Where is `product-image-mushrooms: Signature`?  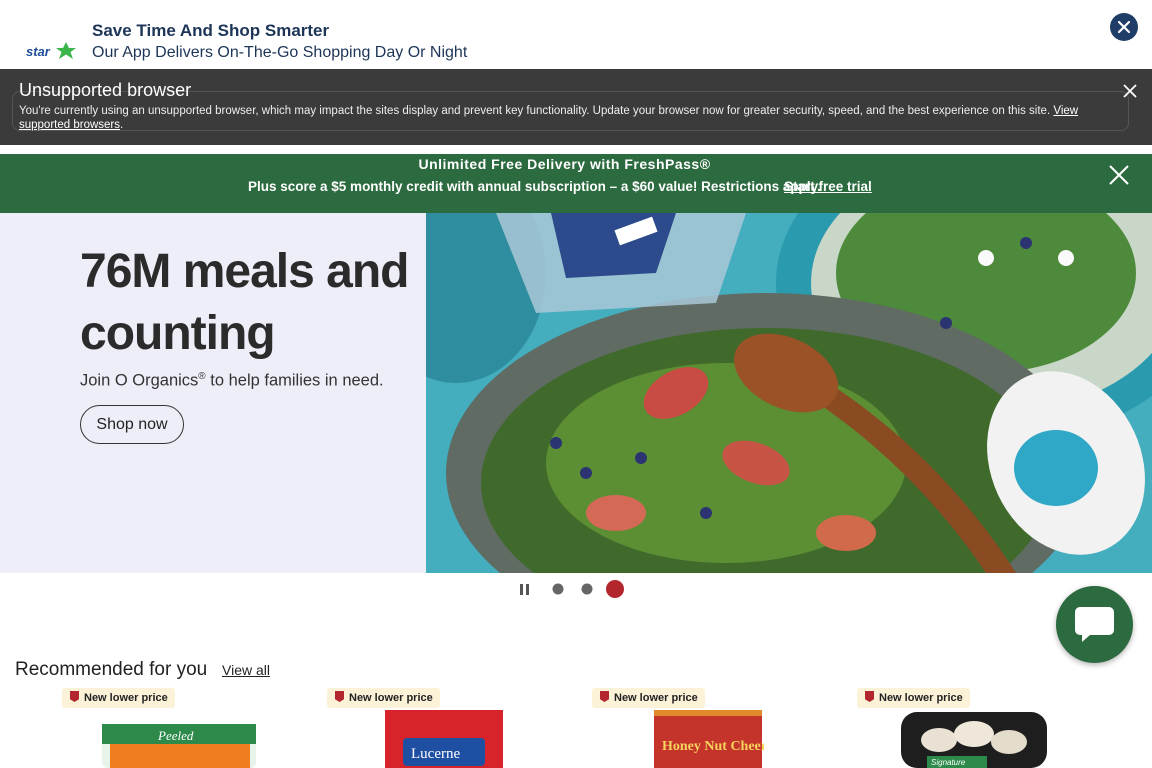
product-image-mushrooms: Signature is located at coordinates (974, 739).